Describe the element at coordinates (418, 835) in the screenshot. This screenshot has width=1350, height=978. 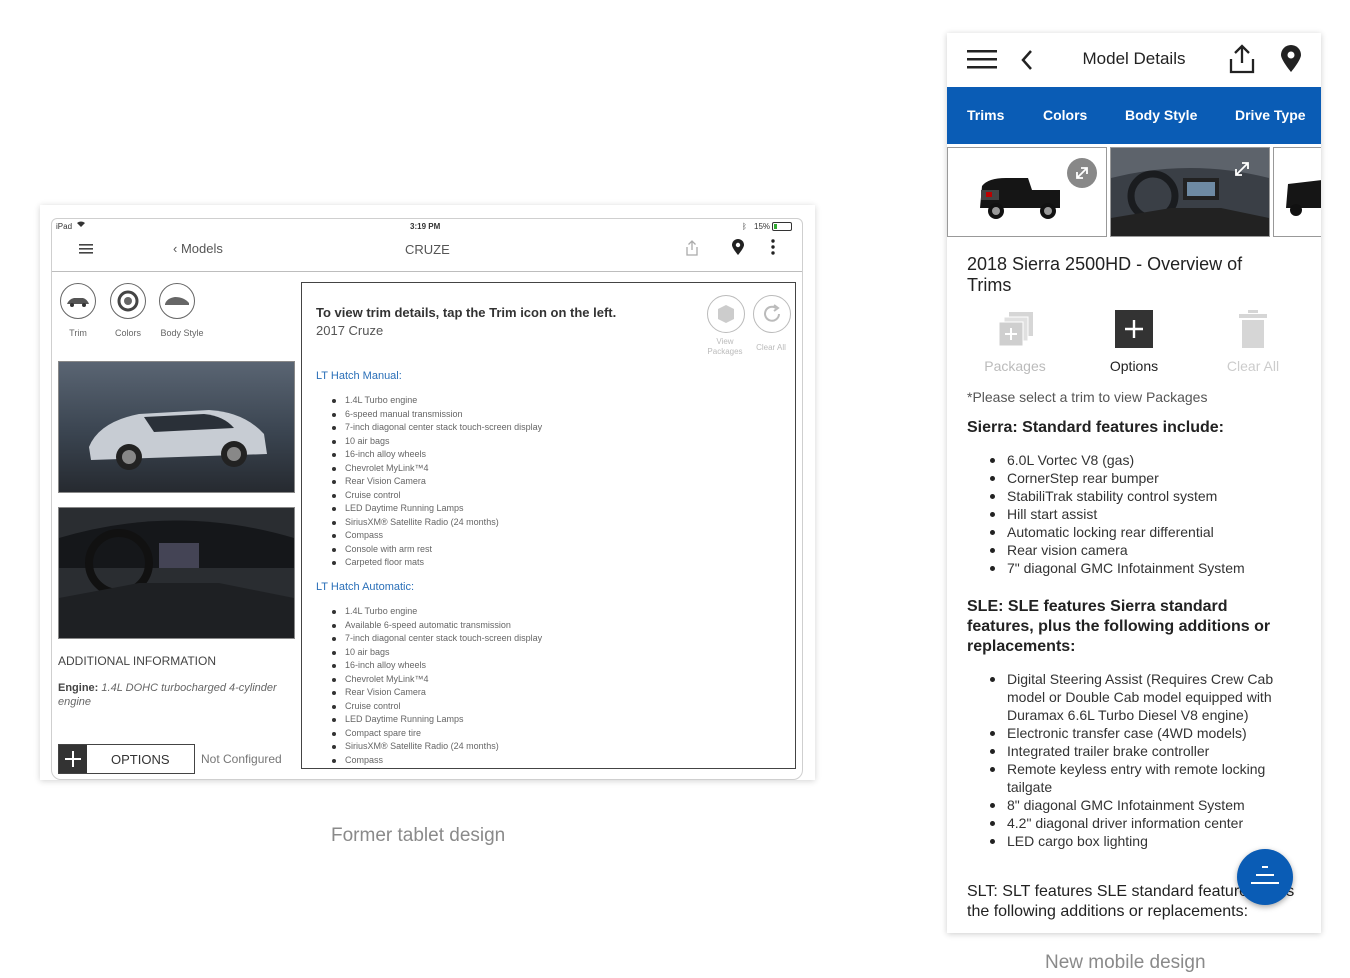
I see `tablet-caption: Former tablet design` at that location.